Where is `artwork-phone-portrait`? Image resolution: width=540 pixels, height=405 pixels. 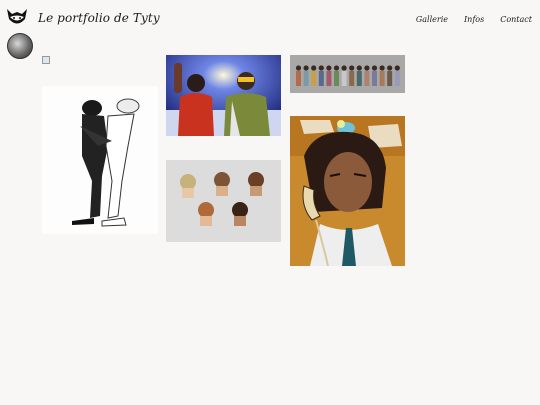 artwork-phone-portrait is located at coordinates (347, 191).